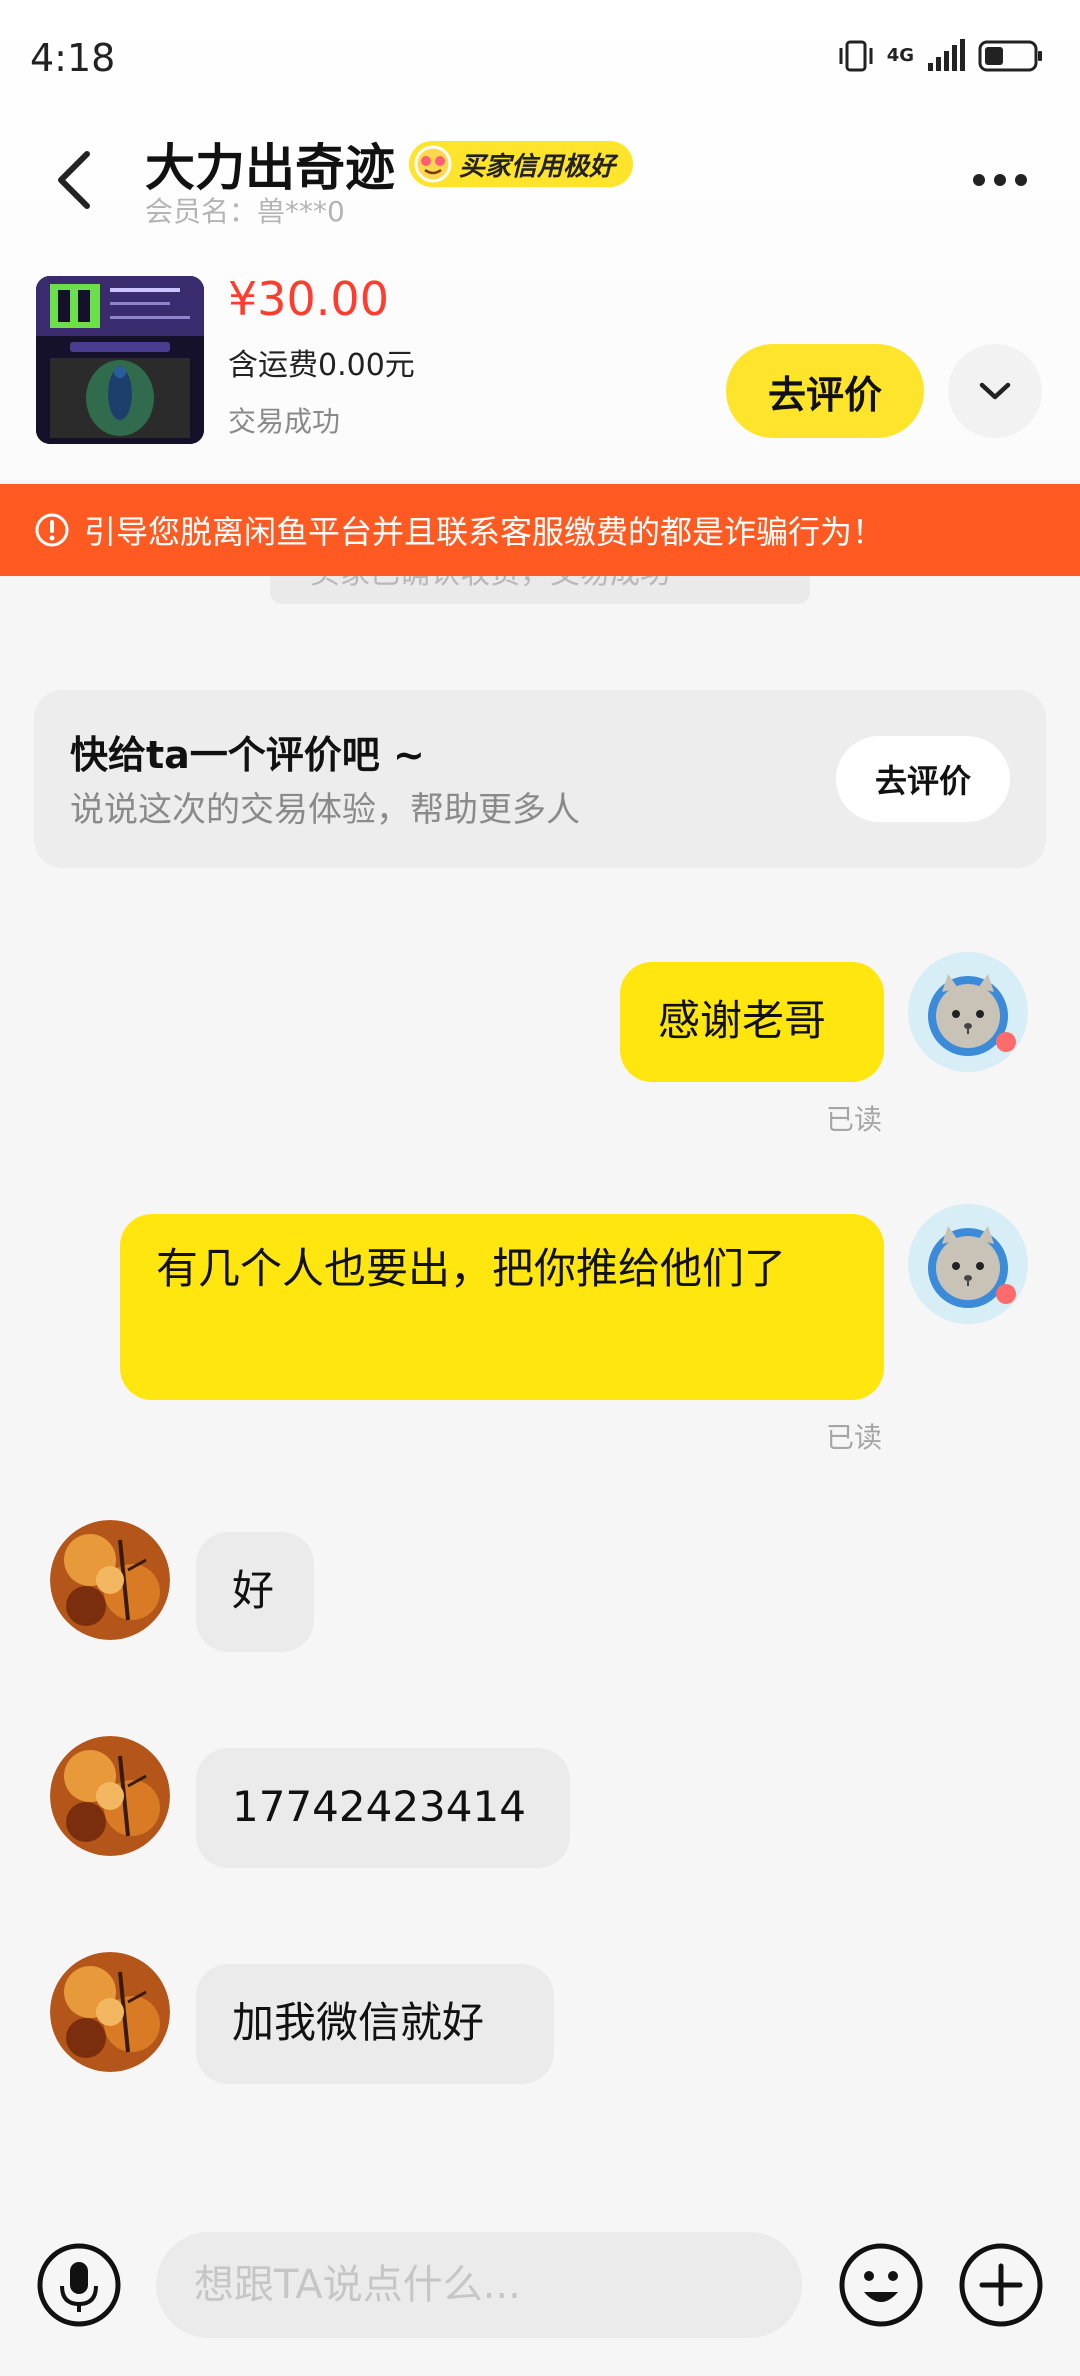  Describe the element at coordinates (375, 2024) in the screenshot. I see `message-bubble-incoming: 加我微信就好` at that location.